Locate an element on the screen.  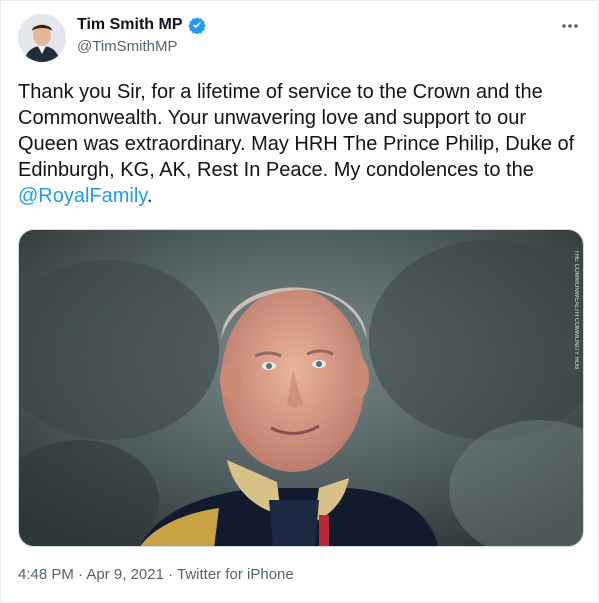
watermark-text: THE COMMONWEALTH COMMUNITY HUB is located at coordinates (576, 309).